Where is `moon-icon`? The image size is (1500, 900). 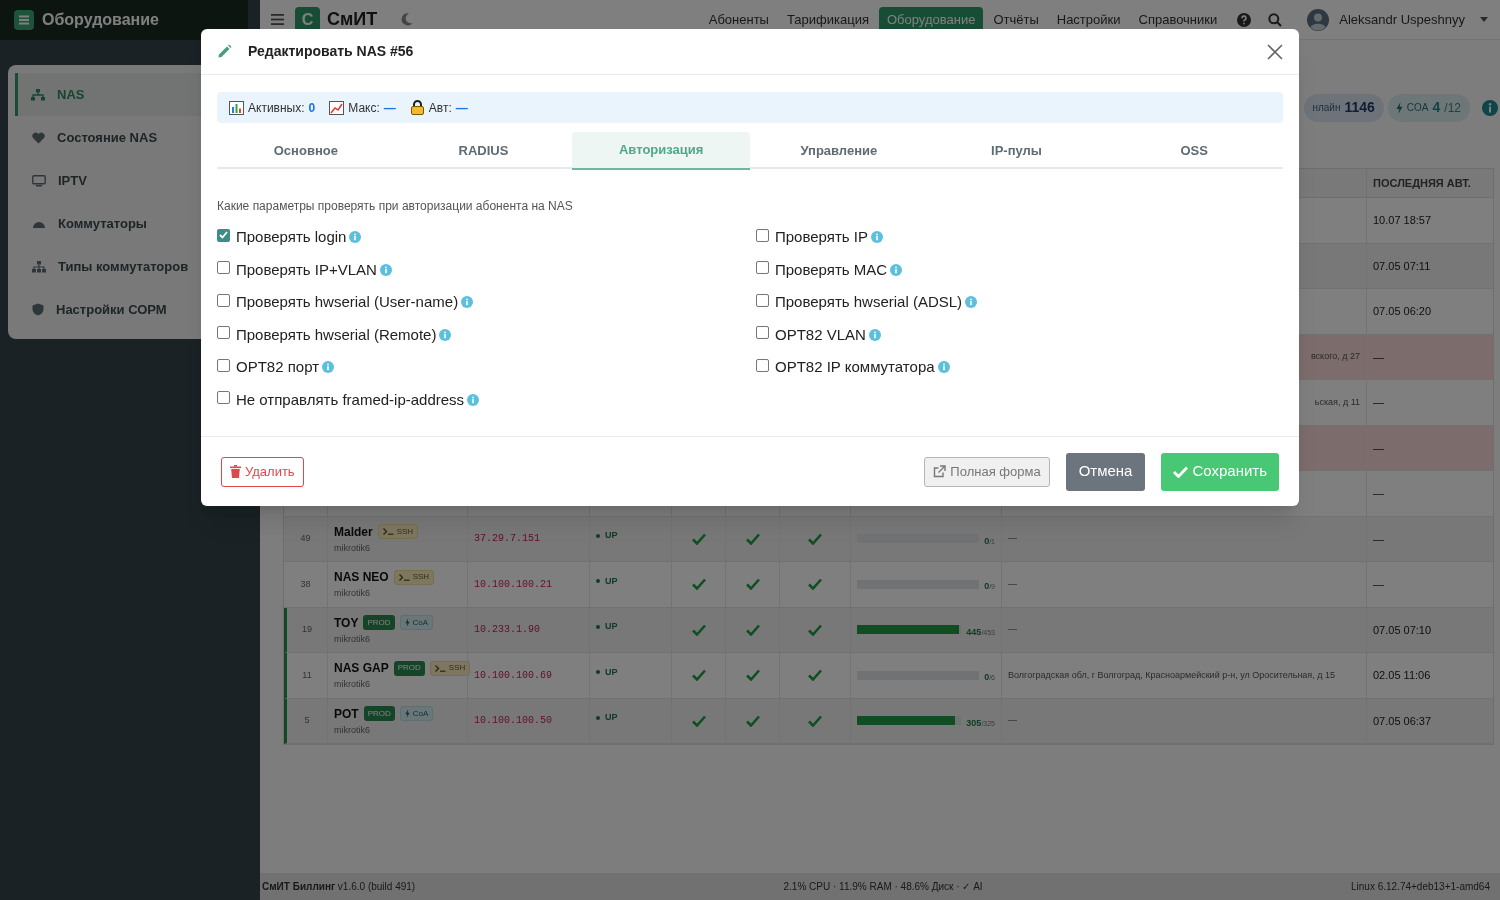 moon-icon is located at coordinates (407, 19).